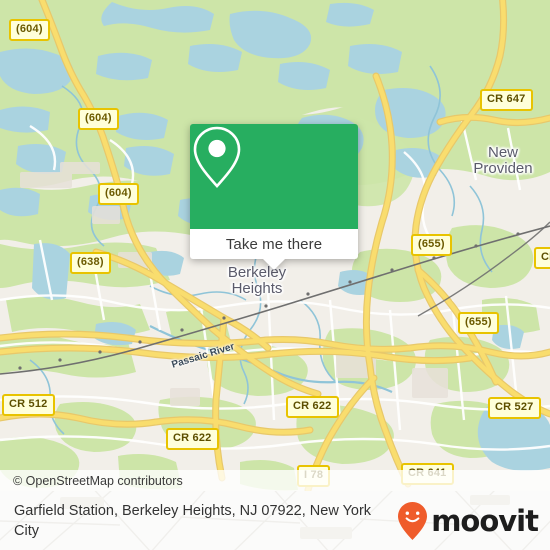 This screenshot has width=550, height=550. Describe the element at coordinates (274, 176) in the screenshot. I see `card-image-area` at that location.